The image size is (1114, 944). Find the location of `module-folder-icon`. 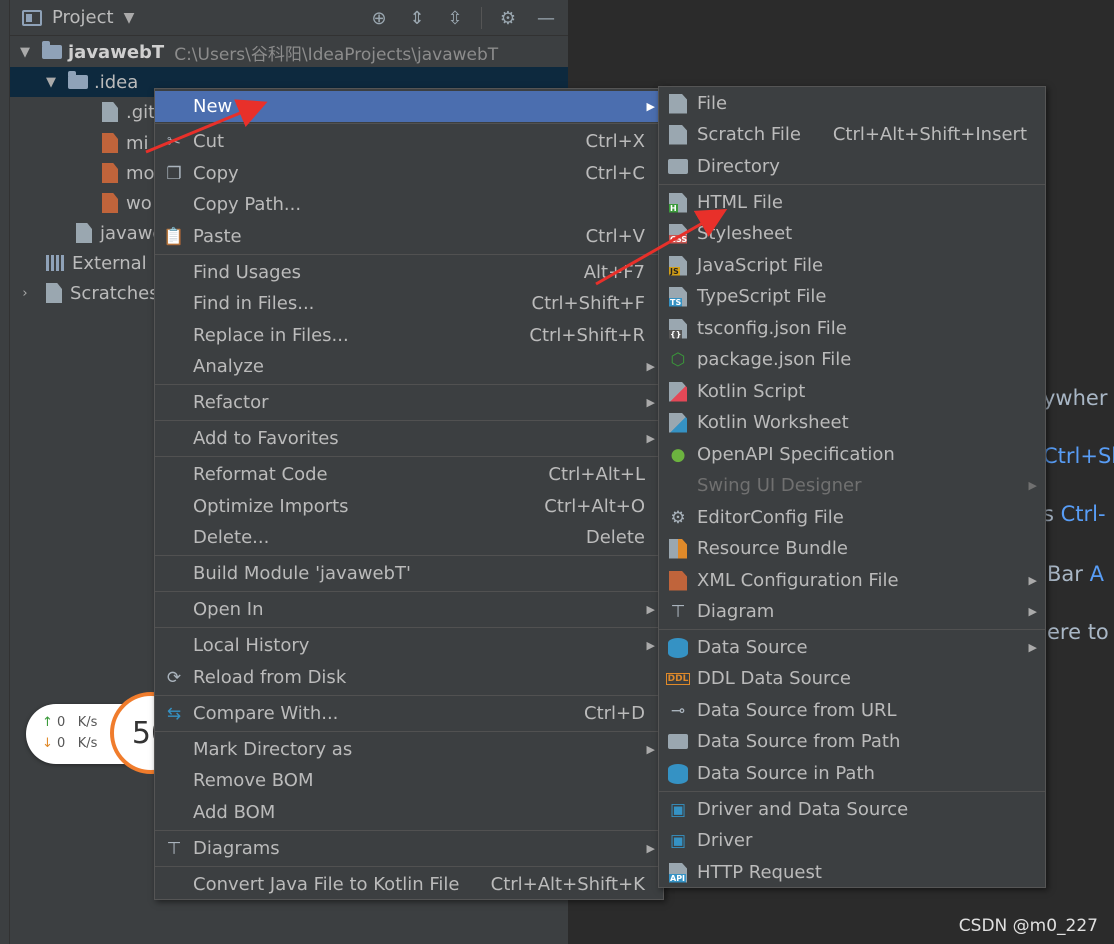

module-folder-icon is located at coordinates (52, 50).